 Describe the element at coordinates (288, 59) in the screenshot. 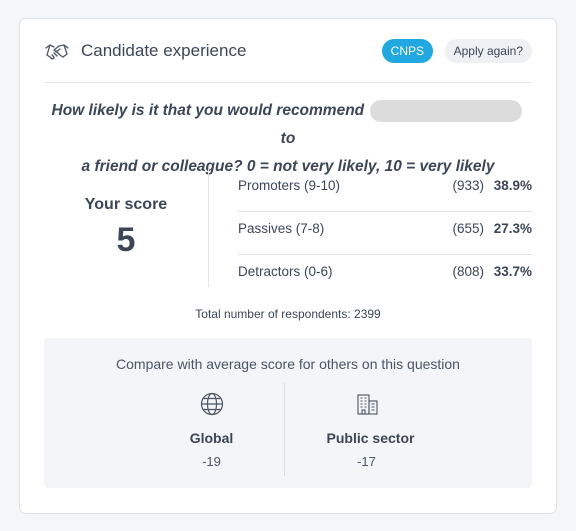

I see `card-header: Candidate experience CNPS Apply again?` at that location.